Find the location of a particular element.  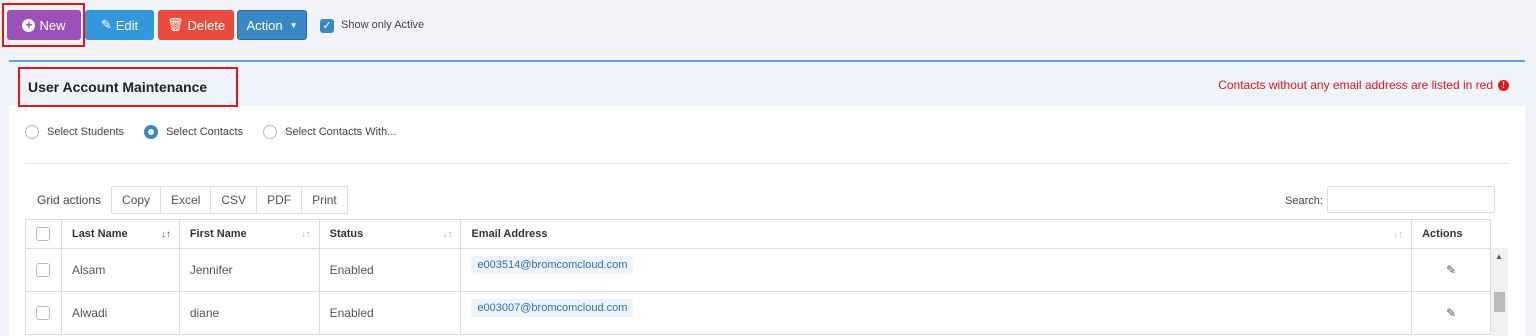

new-button: + New is located at coordinates (44, 25).